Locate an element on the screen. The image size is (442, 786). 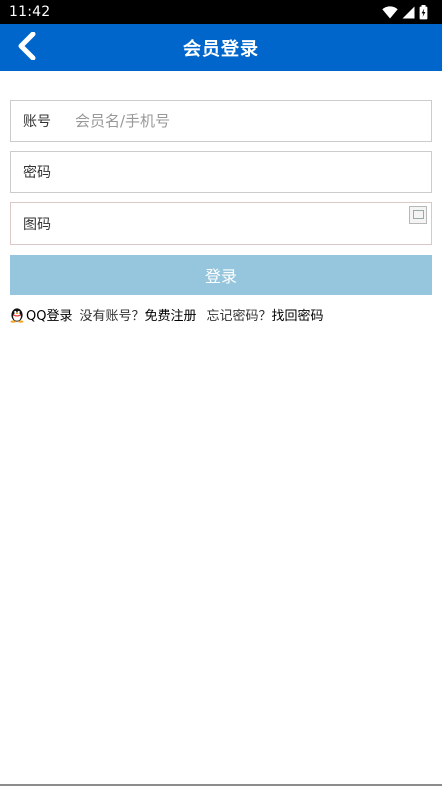
account-field: 账号 is located at coordinates (221, 121).